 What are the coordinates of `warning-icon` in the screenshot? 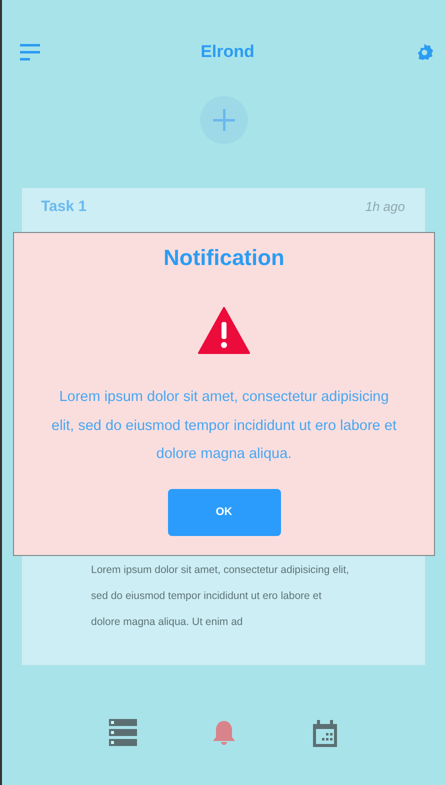 It's located at (224, 331).